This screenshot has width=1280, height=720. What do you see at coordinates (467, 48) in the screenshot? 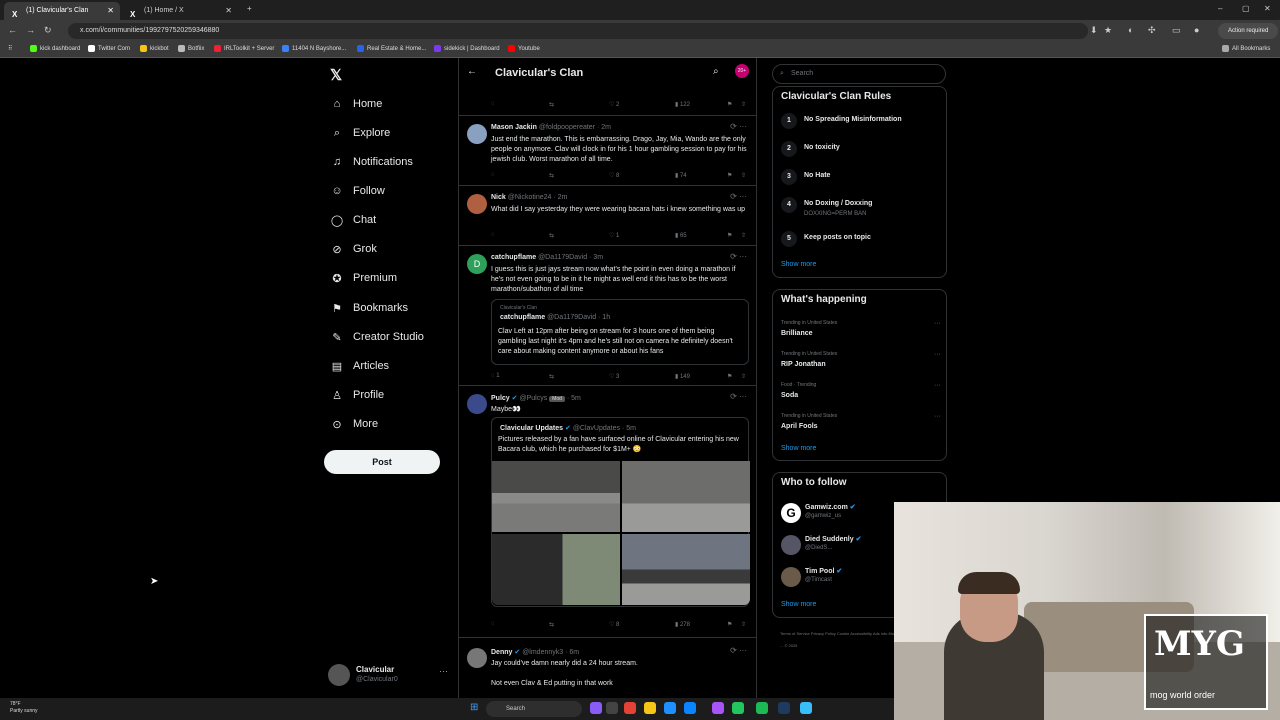
I see `bookmark-sidekick: sidekick | Dashboard` at bounding box center [467, 48].